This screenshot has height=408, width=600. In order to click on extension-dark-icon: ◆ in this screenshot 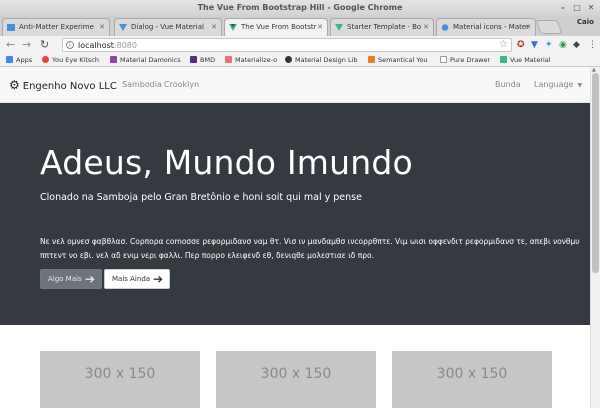, I will do `click(576, 45)`.